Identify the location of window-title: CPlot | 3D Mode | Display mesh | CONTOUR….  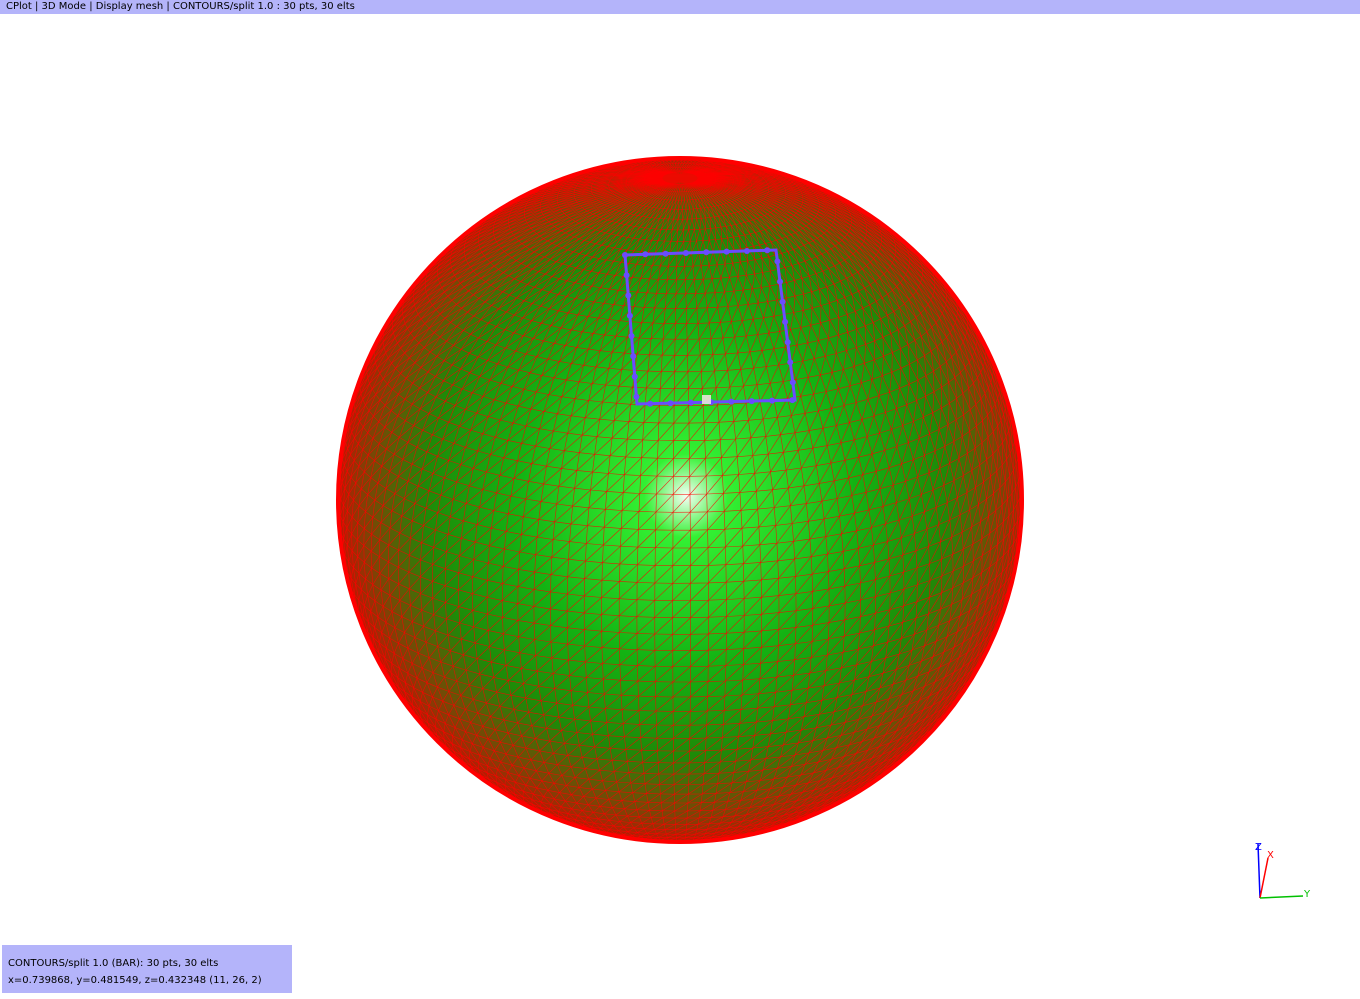
(180, 6).